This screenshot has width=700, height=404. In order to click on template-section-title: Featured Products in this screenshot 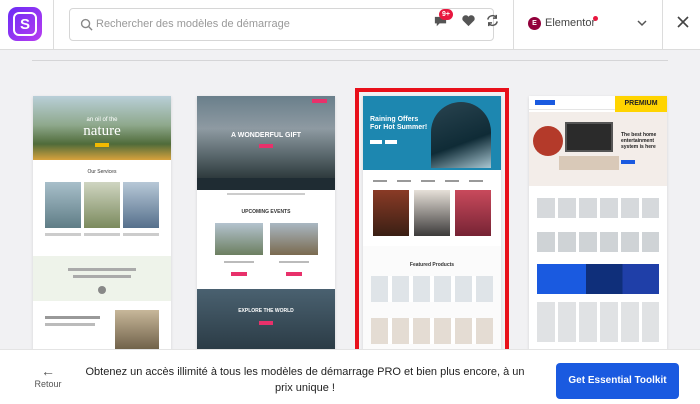, I will do `click(432, 265)`.